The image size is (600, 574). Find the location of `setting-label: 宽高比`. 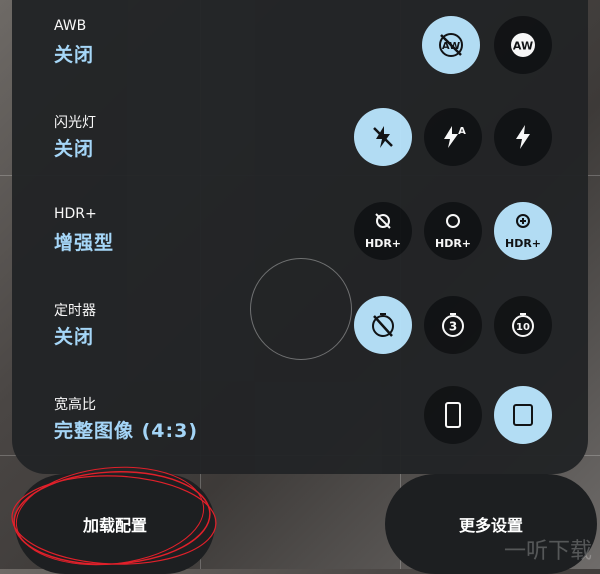

setting-label: 宽高比 is located at coordinates (75, 405).